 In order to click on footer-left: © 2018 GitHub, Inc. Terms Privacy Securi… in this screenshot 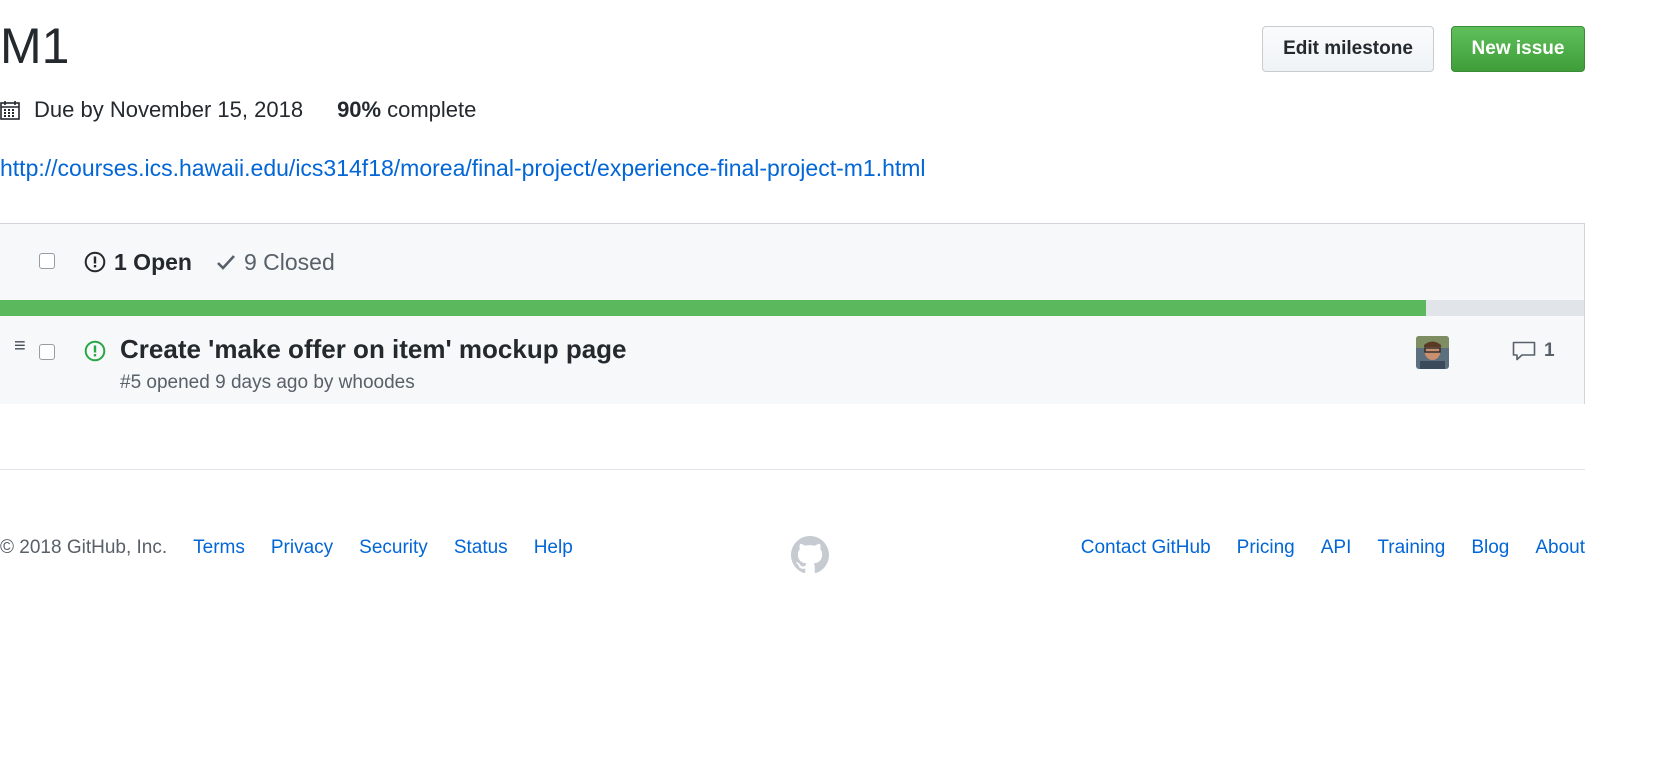, I will do `click(299, 548)`.